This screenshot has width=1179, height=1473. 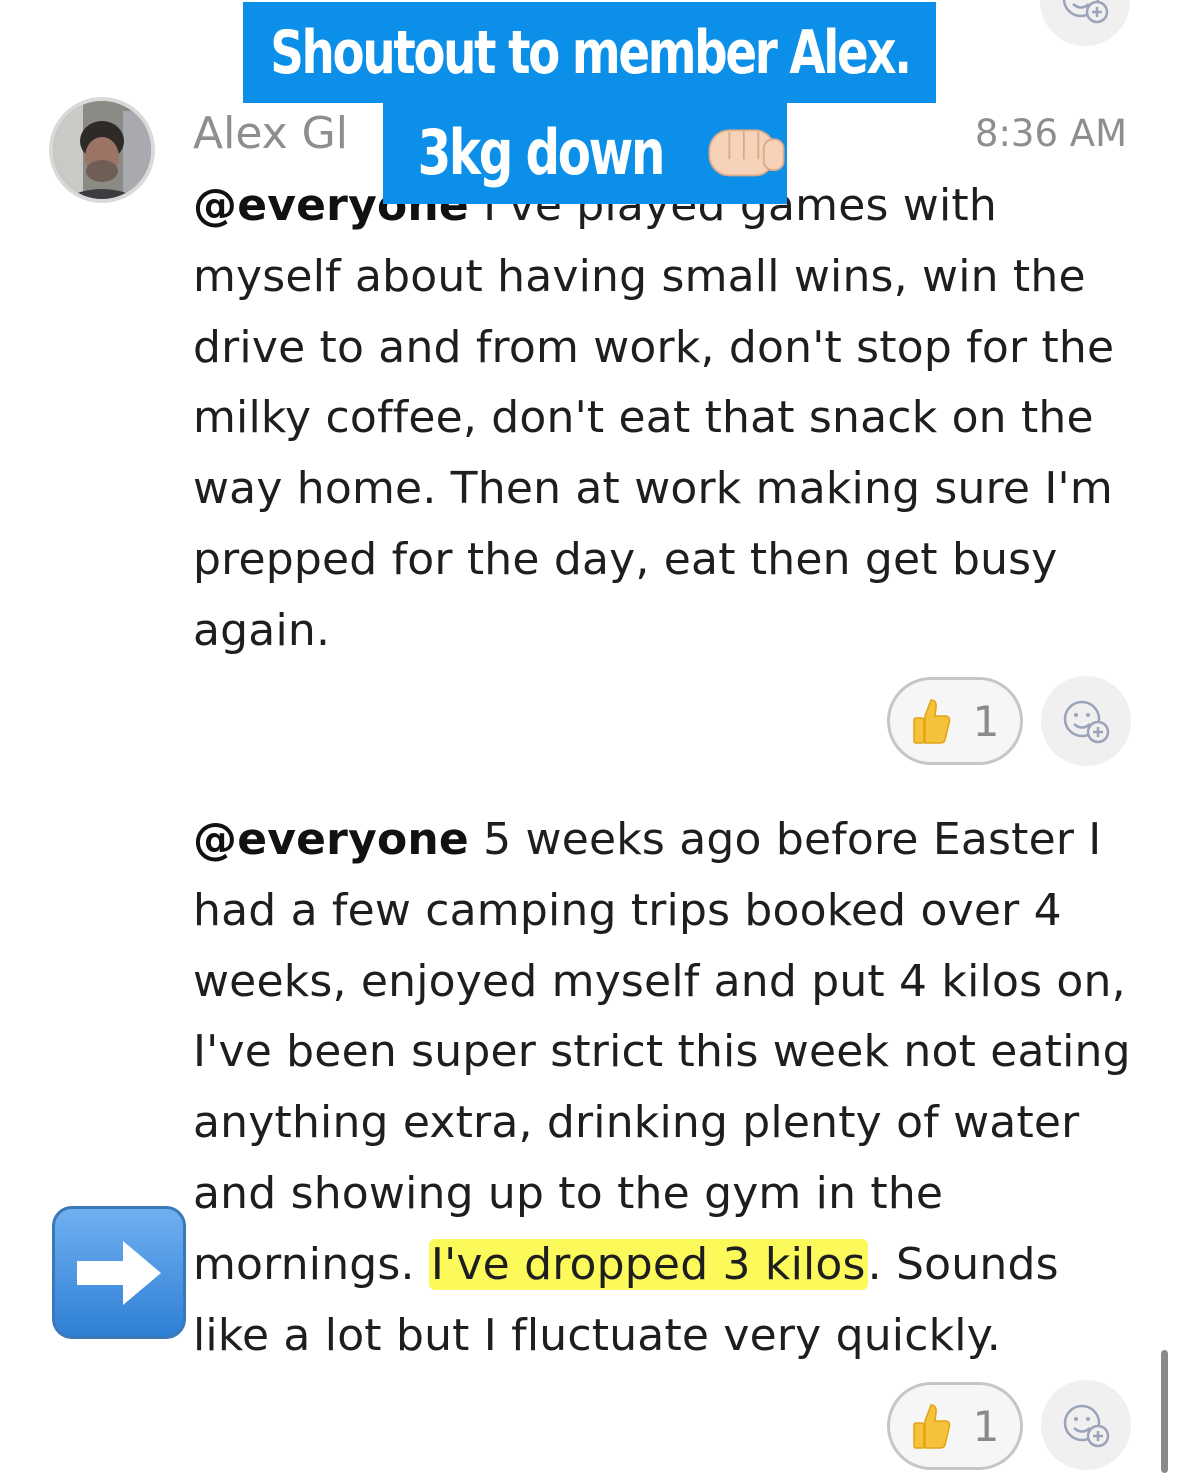 What do you see at coordinates (1164, 1411) in the screenshot?
I see `scrollbar` at bounding box center [1164, 1411].